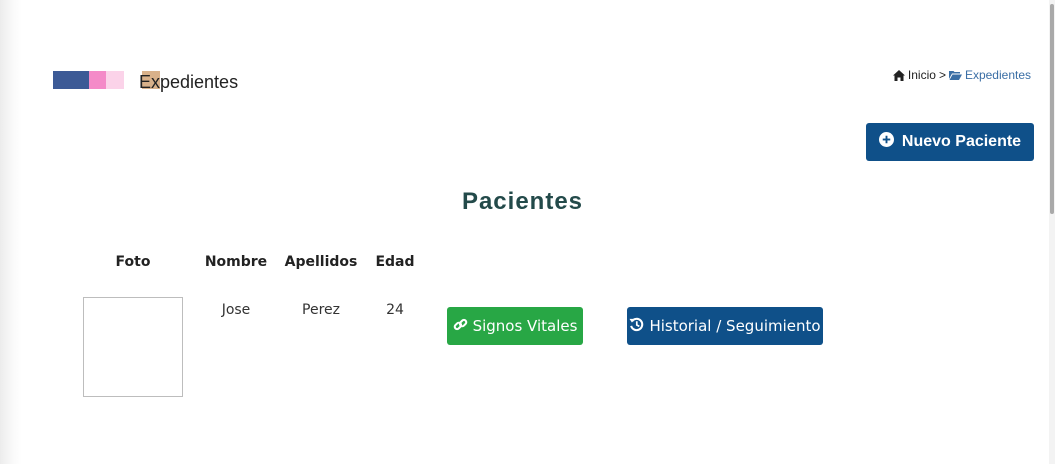 This screenshot has width=1055, height=464. I want to click on breadcrumb: Inicio > Expedientes, so click(961, 75).